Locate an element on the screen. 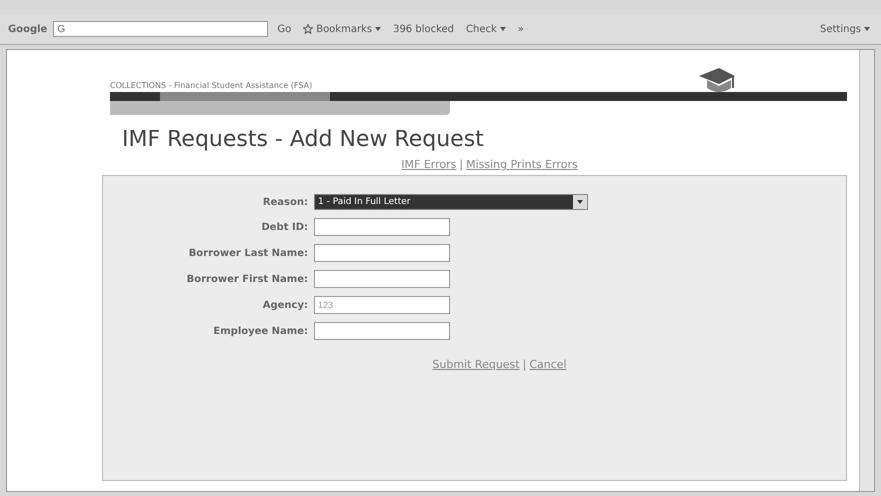 This screenshot has width=881, height=496. field-label: Reason: is located at coordinates (285, 202).